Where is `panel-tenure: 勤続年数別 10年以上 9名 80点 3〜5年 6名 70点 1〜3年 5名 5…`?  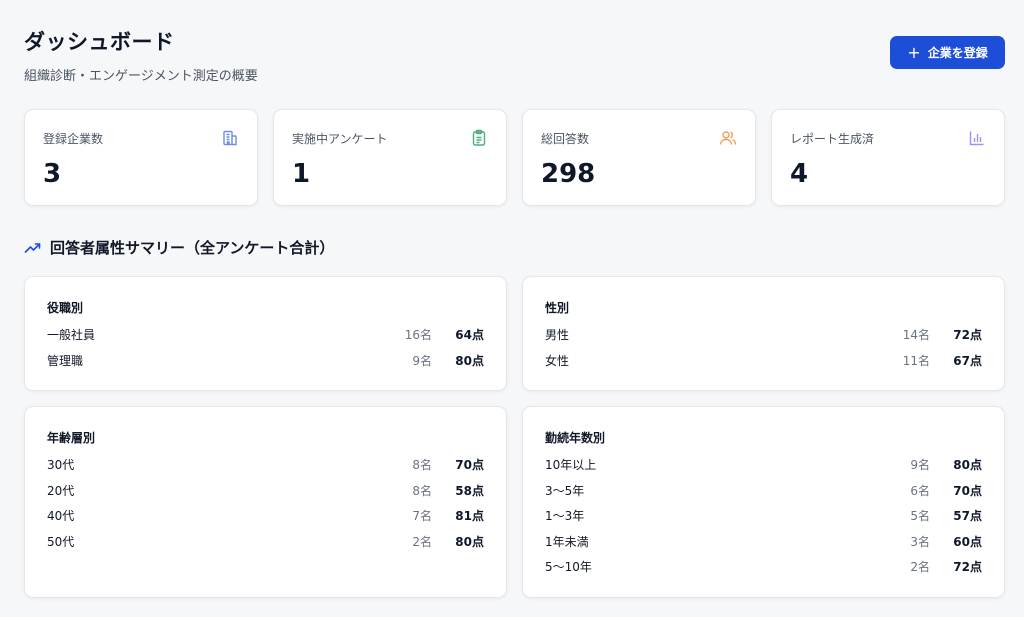 panel-tenure: 勤続年数別 10年以上 9名 80点 3〜5年 6名 70点 1〜3年 5名 5… is located at coordinates (763, 502).